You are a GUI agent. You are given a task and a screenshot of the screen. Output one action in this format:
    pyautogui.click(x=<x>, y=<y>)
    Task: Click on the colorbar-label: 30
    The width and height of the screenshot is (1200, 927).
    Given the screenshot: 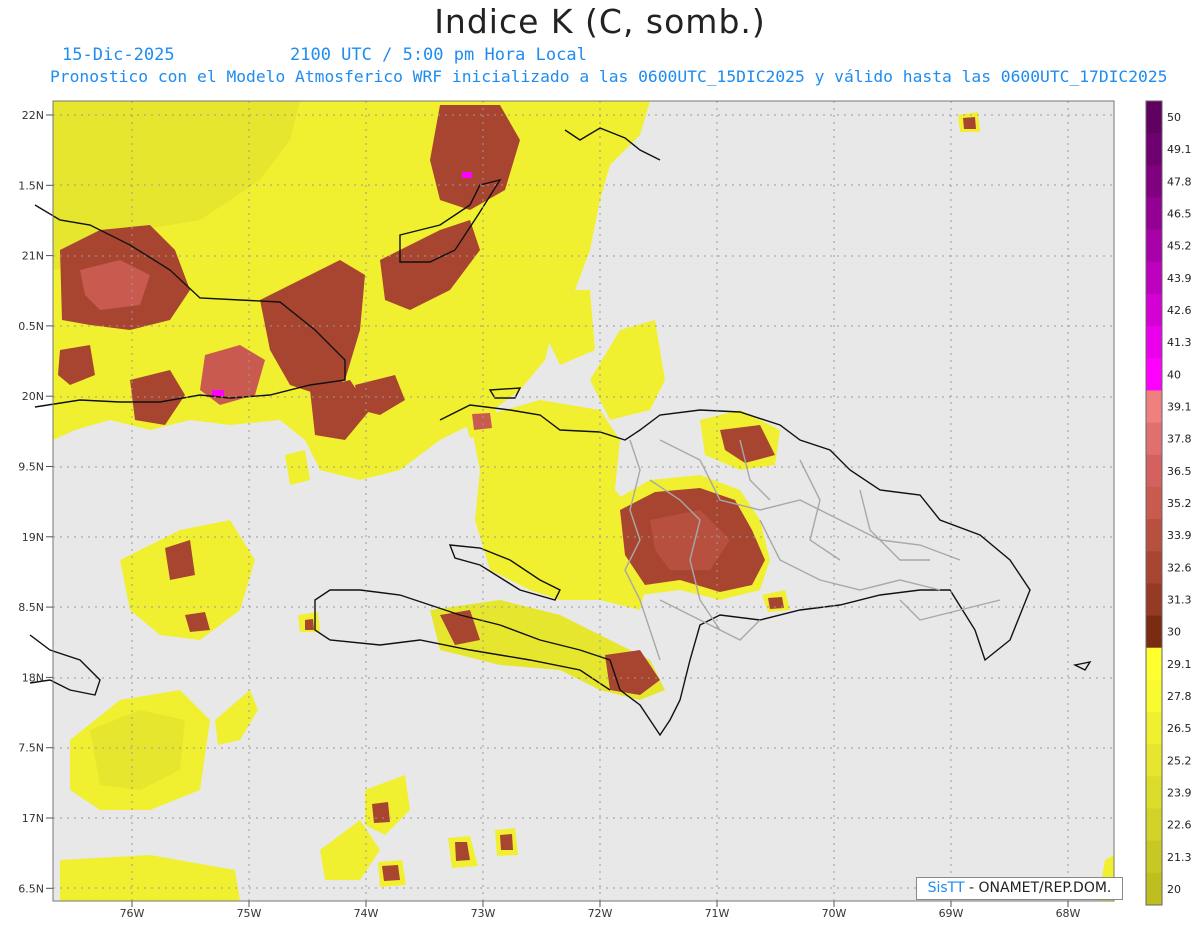 What is the action you would take?
    pyautogui.click(x=1174, y=632)
    